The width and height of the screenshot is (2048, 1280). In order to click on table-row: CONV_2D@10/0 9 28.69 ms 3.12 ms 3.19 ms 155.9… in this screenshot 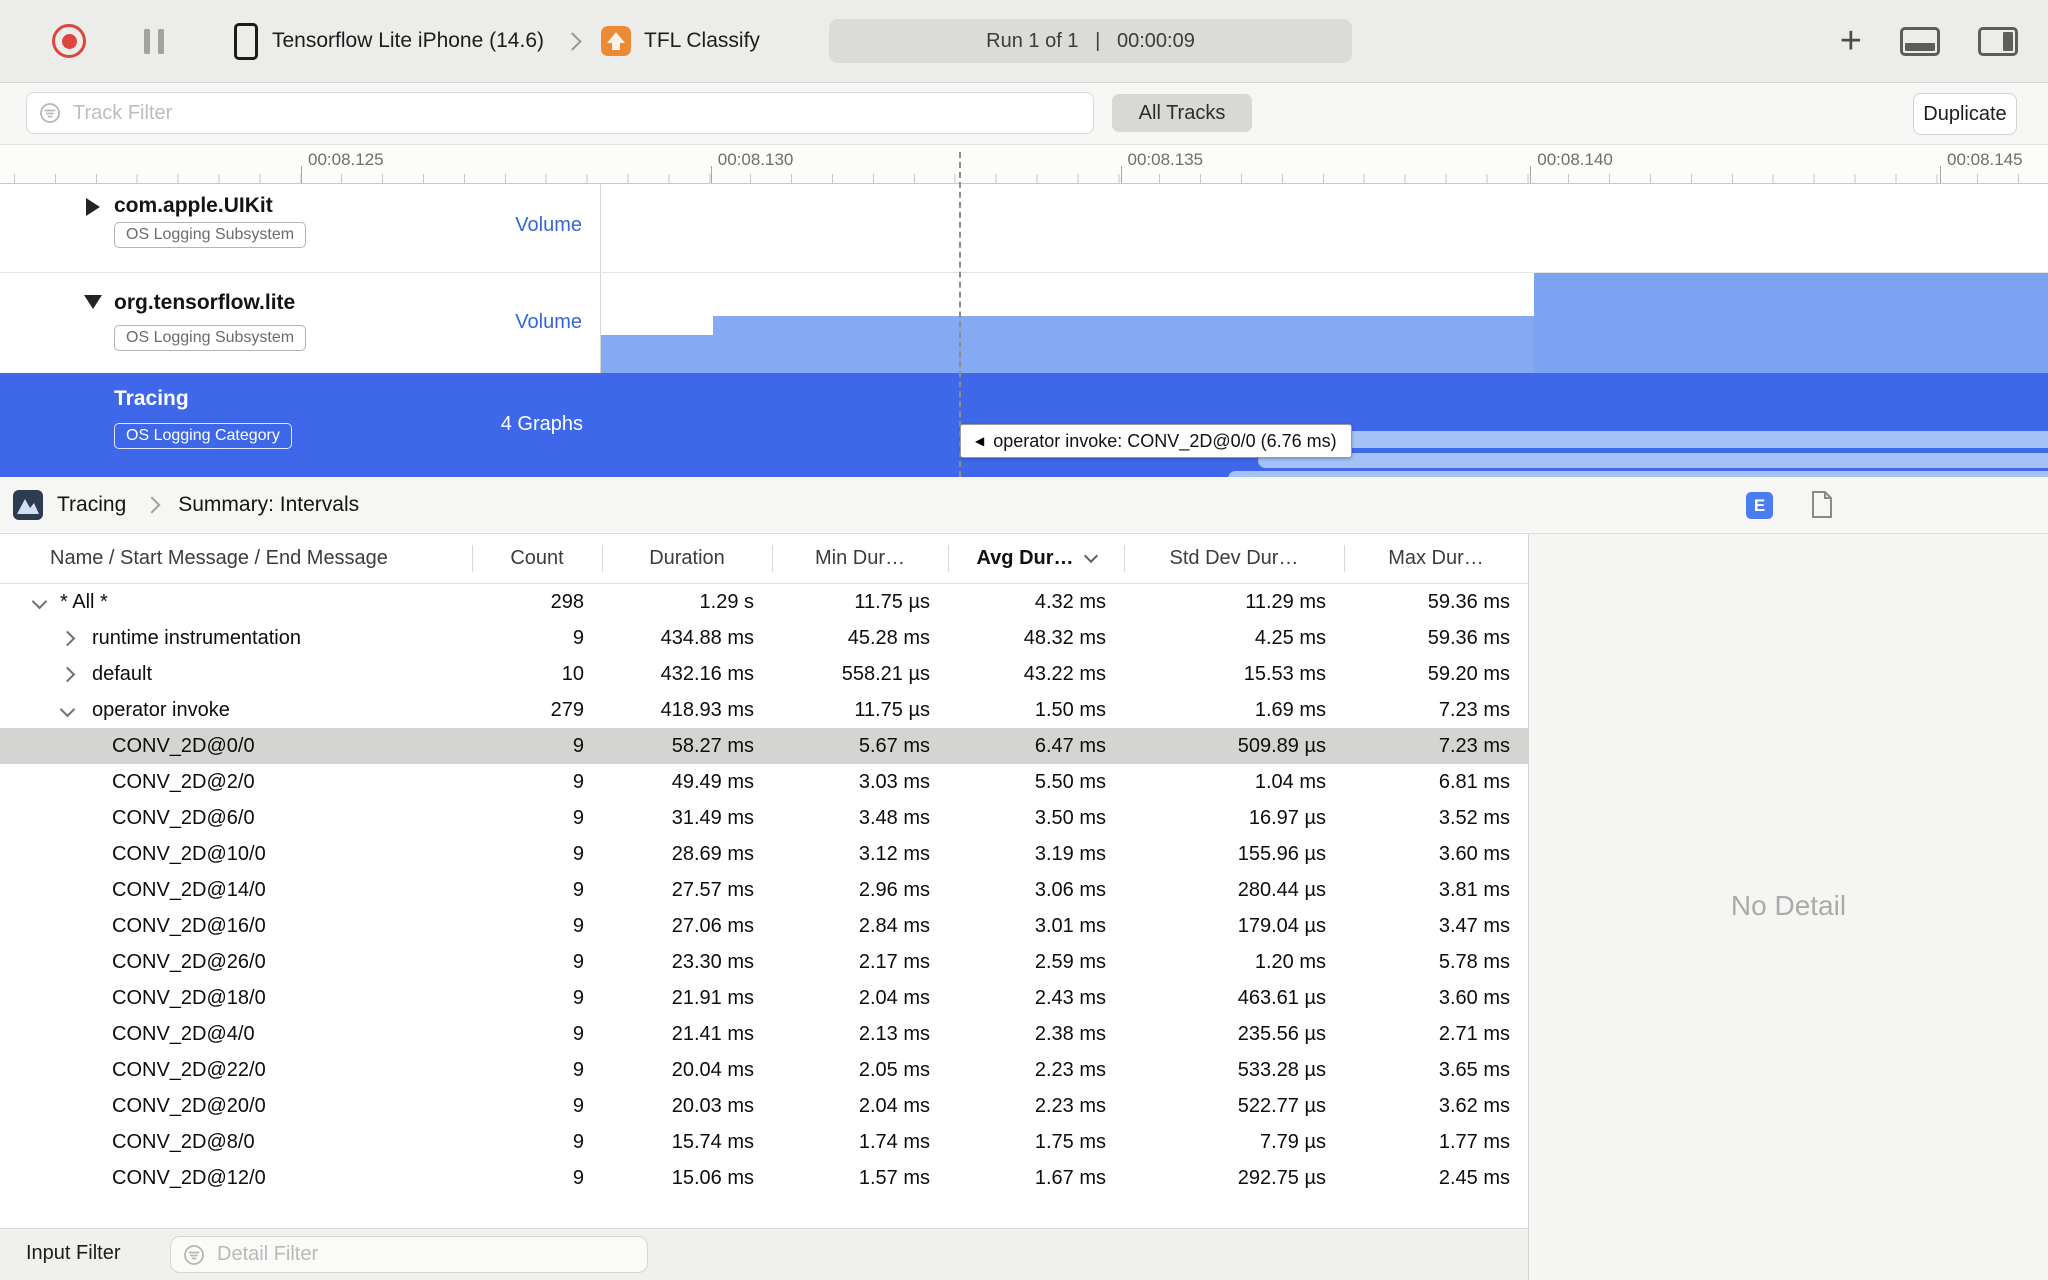, I will do `click(764, 854)`.